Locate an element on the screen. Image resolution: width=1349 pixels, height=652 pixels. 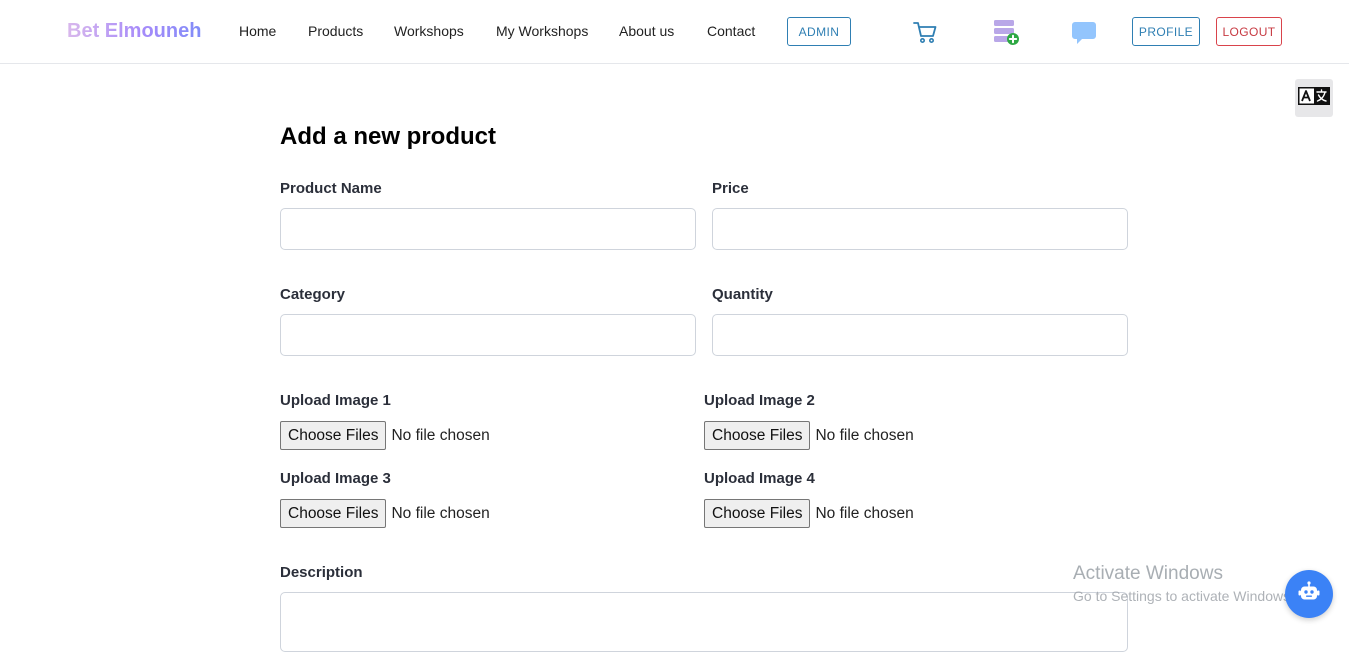
quantity-input is located at coordinates (920, 335).